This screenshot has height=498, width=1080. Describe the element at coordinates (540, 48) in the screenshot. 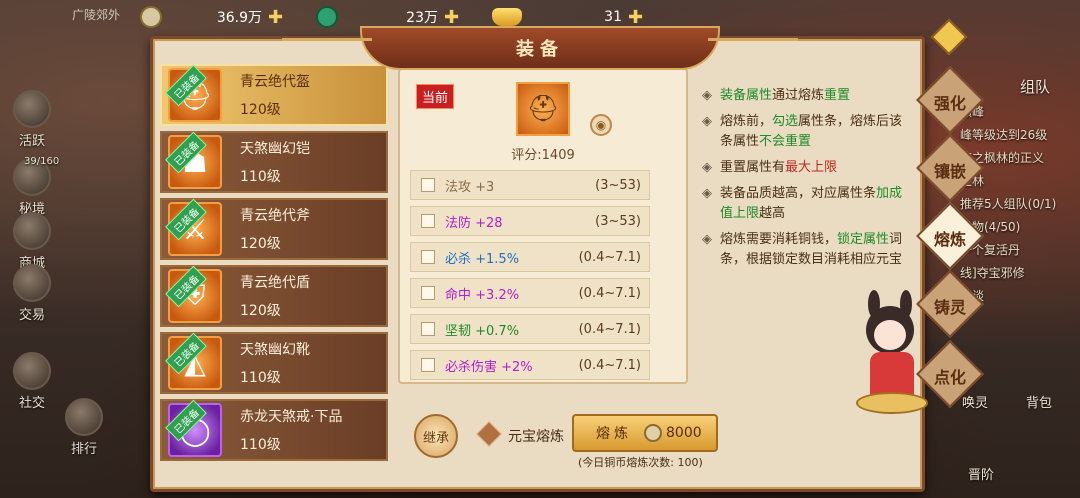

I see `panel-title: 装备` at that location.